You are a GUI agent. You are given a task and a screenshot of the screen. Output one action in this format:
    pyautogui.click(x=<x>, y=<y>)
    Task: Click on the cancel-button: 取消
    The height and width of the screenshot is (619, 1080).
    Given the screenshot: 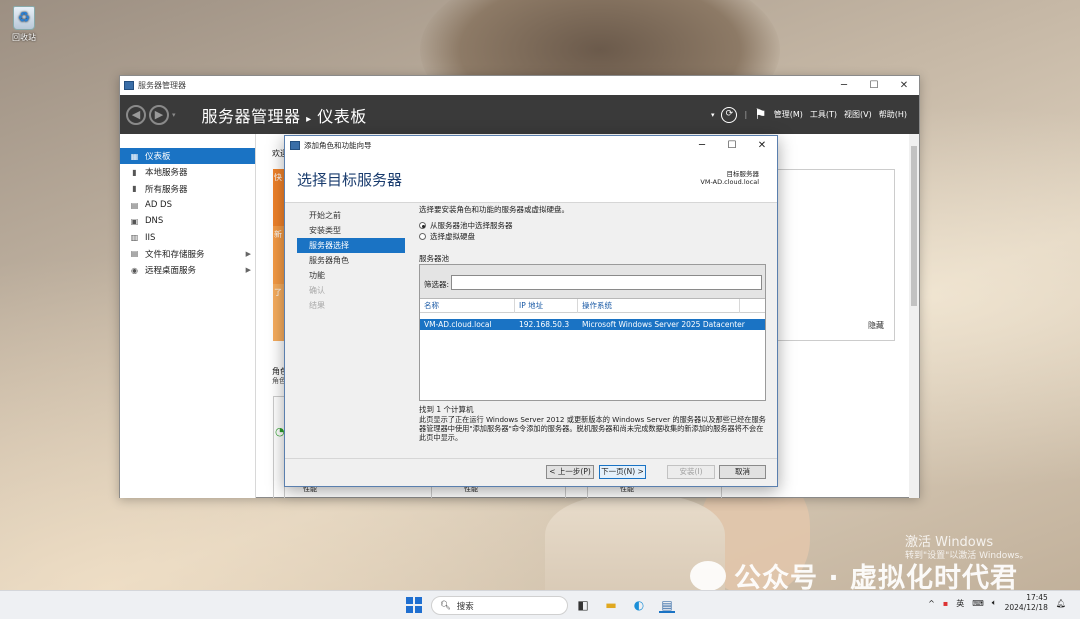 What is the action you would take?
    pyautogui.click(x=742, y=472)
    